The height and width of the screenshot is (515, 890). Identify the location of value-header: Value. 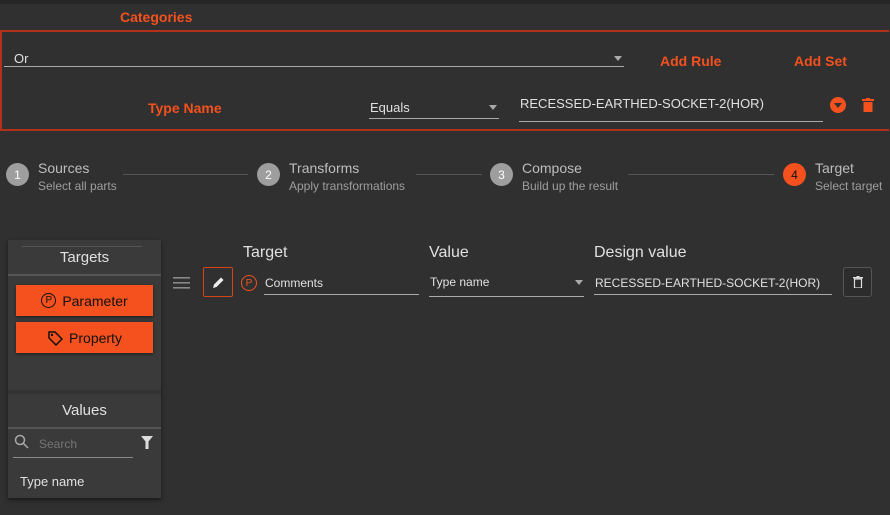
(449, 252).